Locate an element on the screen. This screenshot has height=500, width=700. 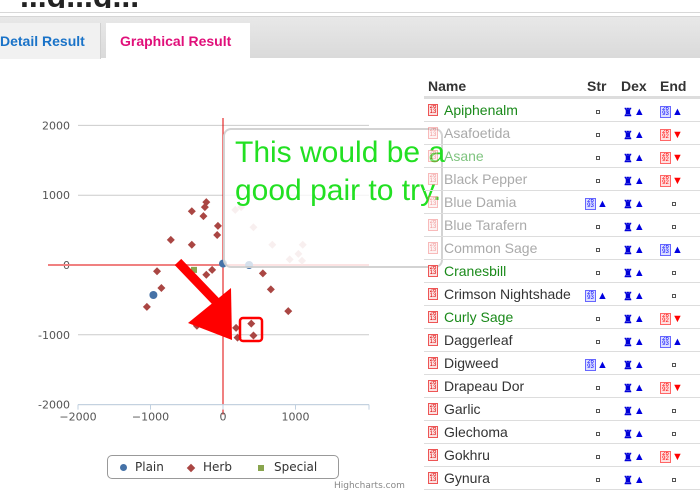
ingredient-name: Asane is located at coordinates (464, 156).